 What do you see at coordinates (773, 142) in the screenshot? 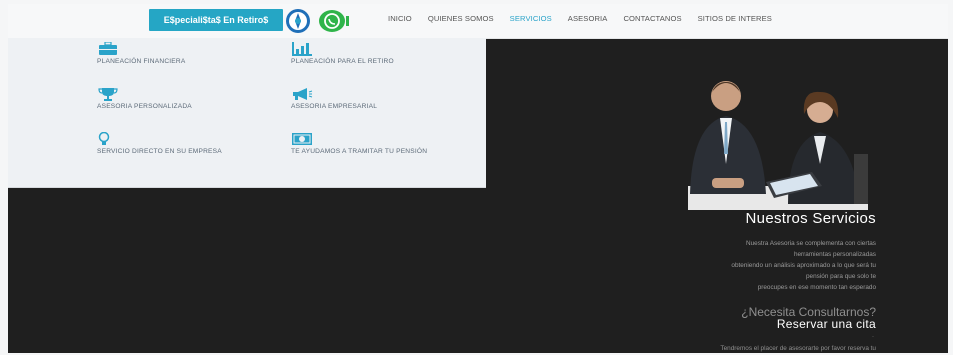
I see `business-people-photo` at bounding box center [773, 142].